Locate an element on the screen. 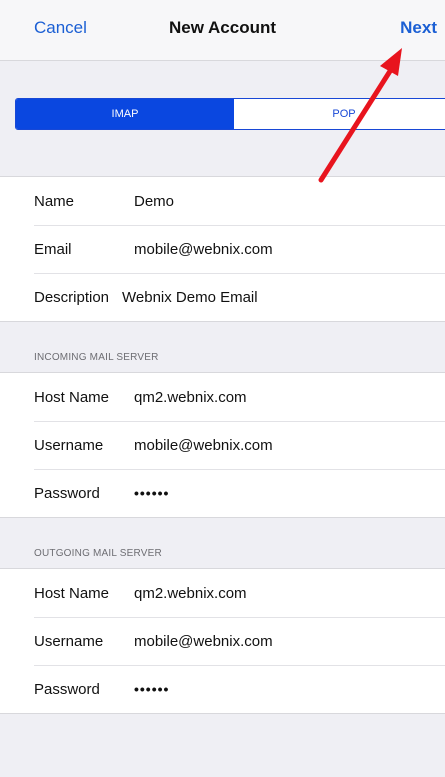 This screenshot has width=445, height=777. email-row: Email mobile@webnix.com is located at coordinates (222, 249).